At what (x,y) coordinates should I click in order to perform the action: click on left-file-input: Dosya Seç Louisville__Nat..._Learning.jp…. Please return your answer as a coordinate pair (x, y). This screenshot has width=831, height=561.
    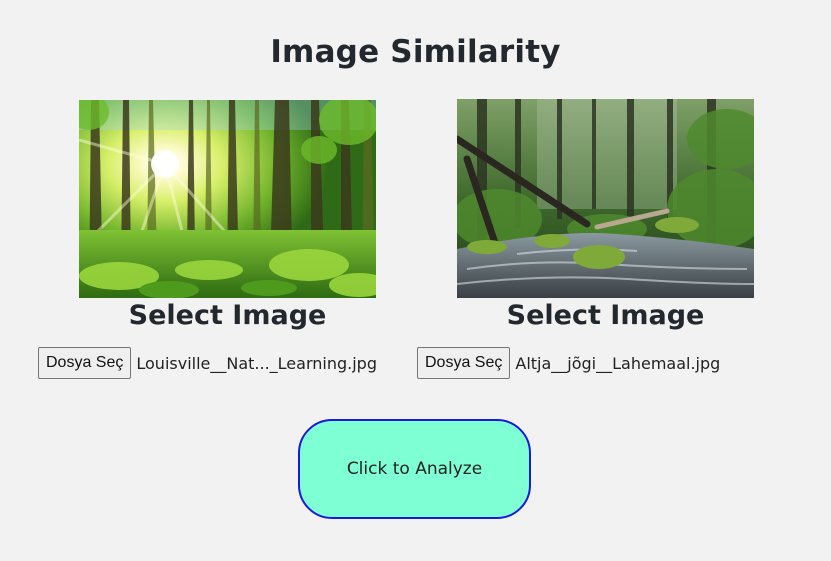
    Looking at the image, I should click on (207, 363).